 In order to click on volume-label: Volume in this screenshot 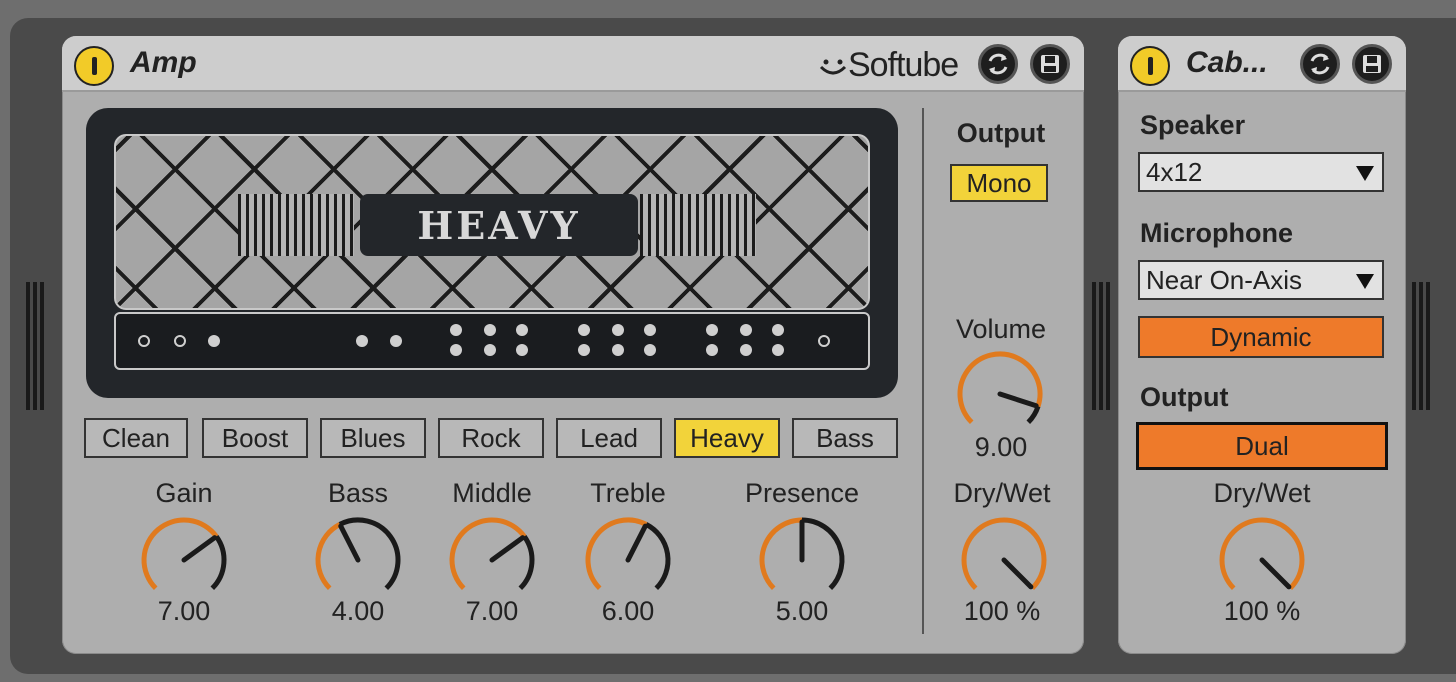, I will do `click(1001, 329)`.